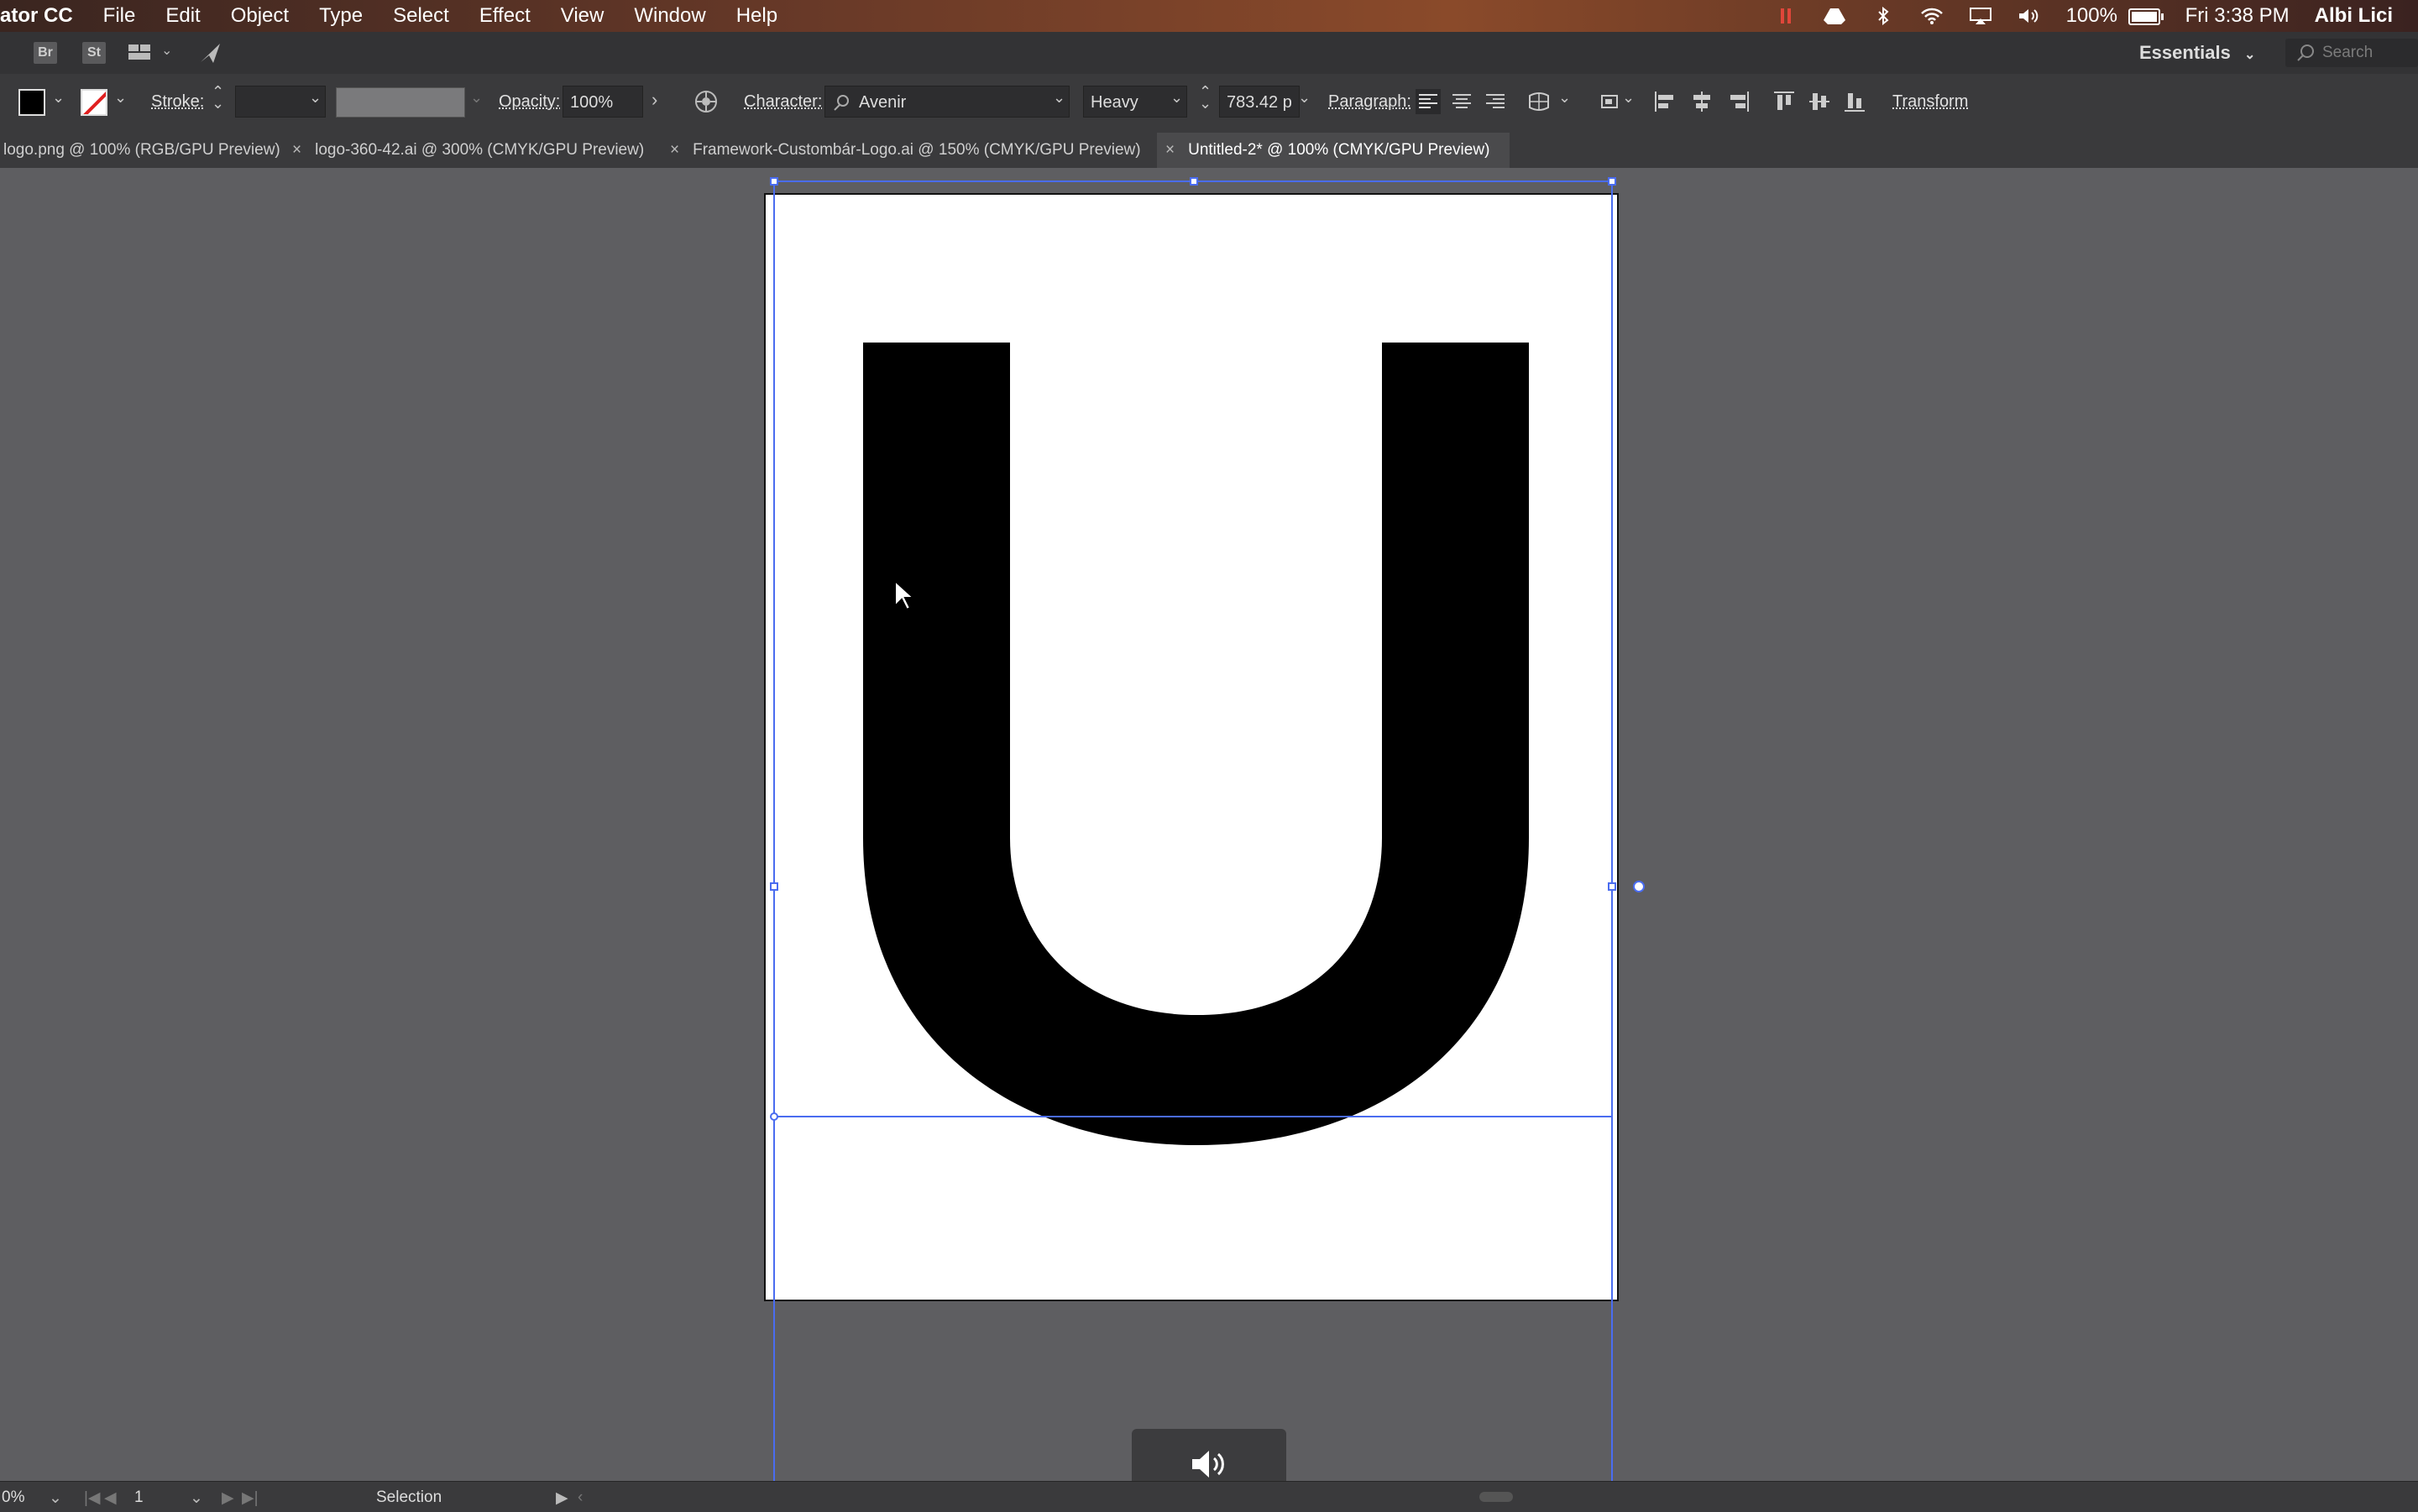  I want to click on font-size-dropdown-icon: ⌄, so click(1304, 98).